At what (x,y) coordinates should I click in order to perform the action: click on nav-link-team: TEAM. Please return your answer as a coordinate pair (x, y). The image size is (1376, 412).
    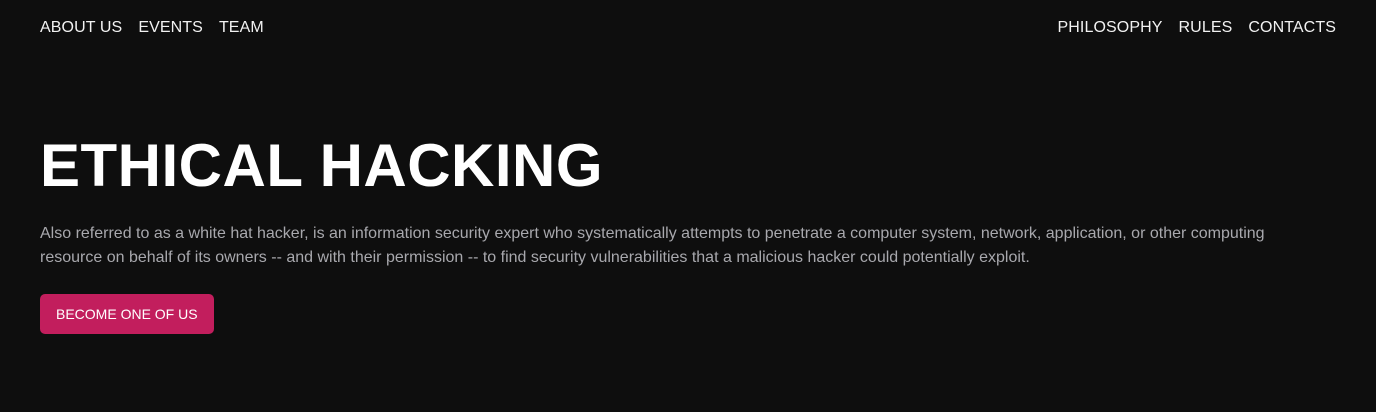
    Looking at the image, I should click on (241, 28).